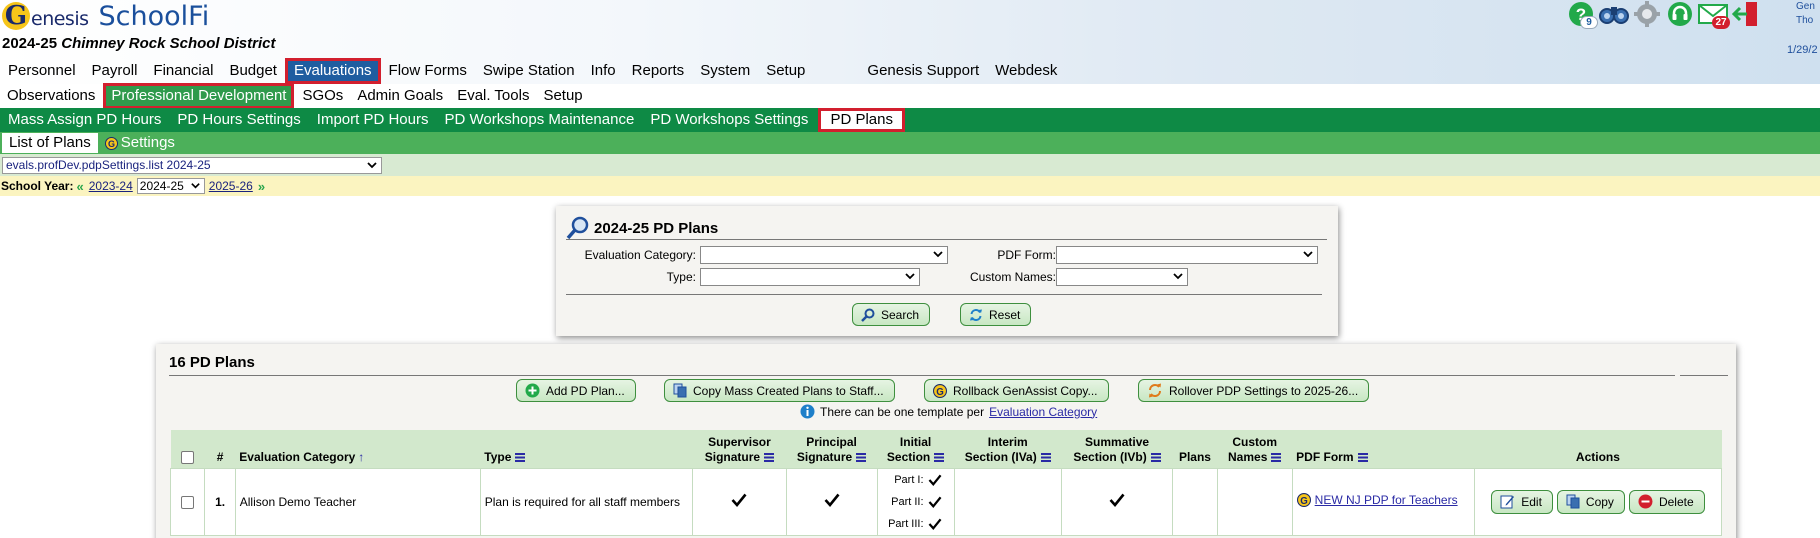 The width and height of the screenshot is (1820, 538). I want to click on menu-payroll: Payroll, so click(115, 71).